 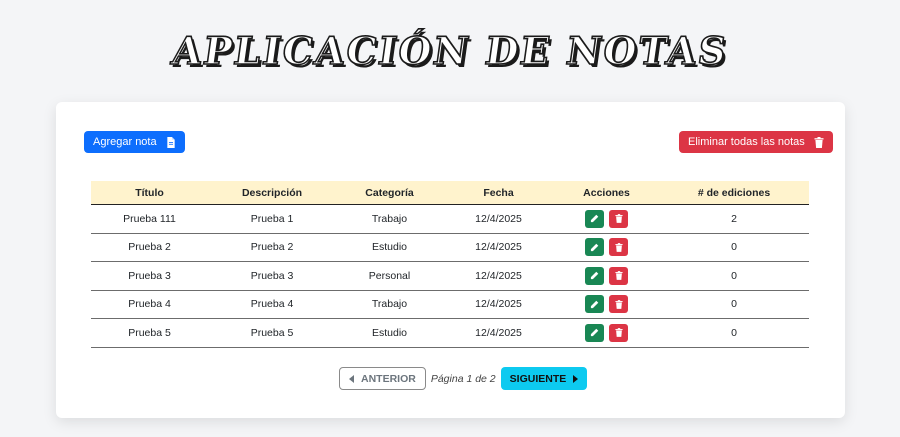 I want to click on cell-description: Prueba 3, so click(x=272, y=275).